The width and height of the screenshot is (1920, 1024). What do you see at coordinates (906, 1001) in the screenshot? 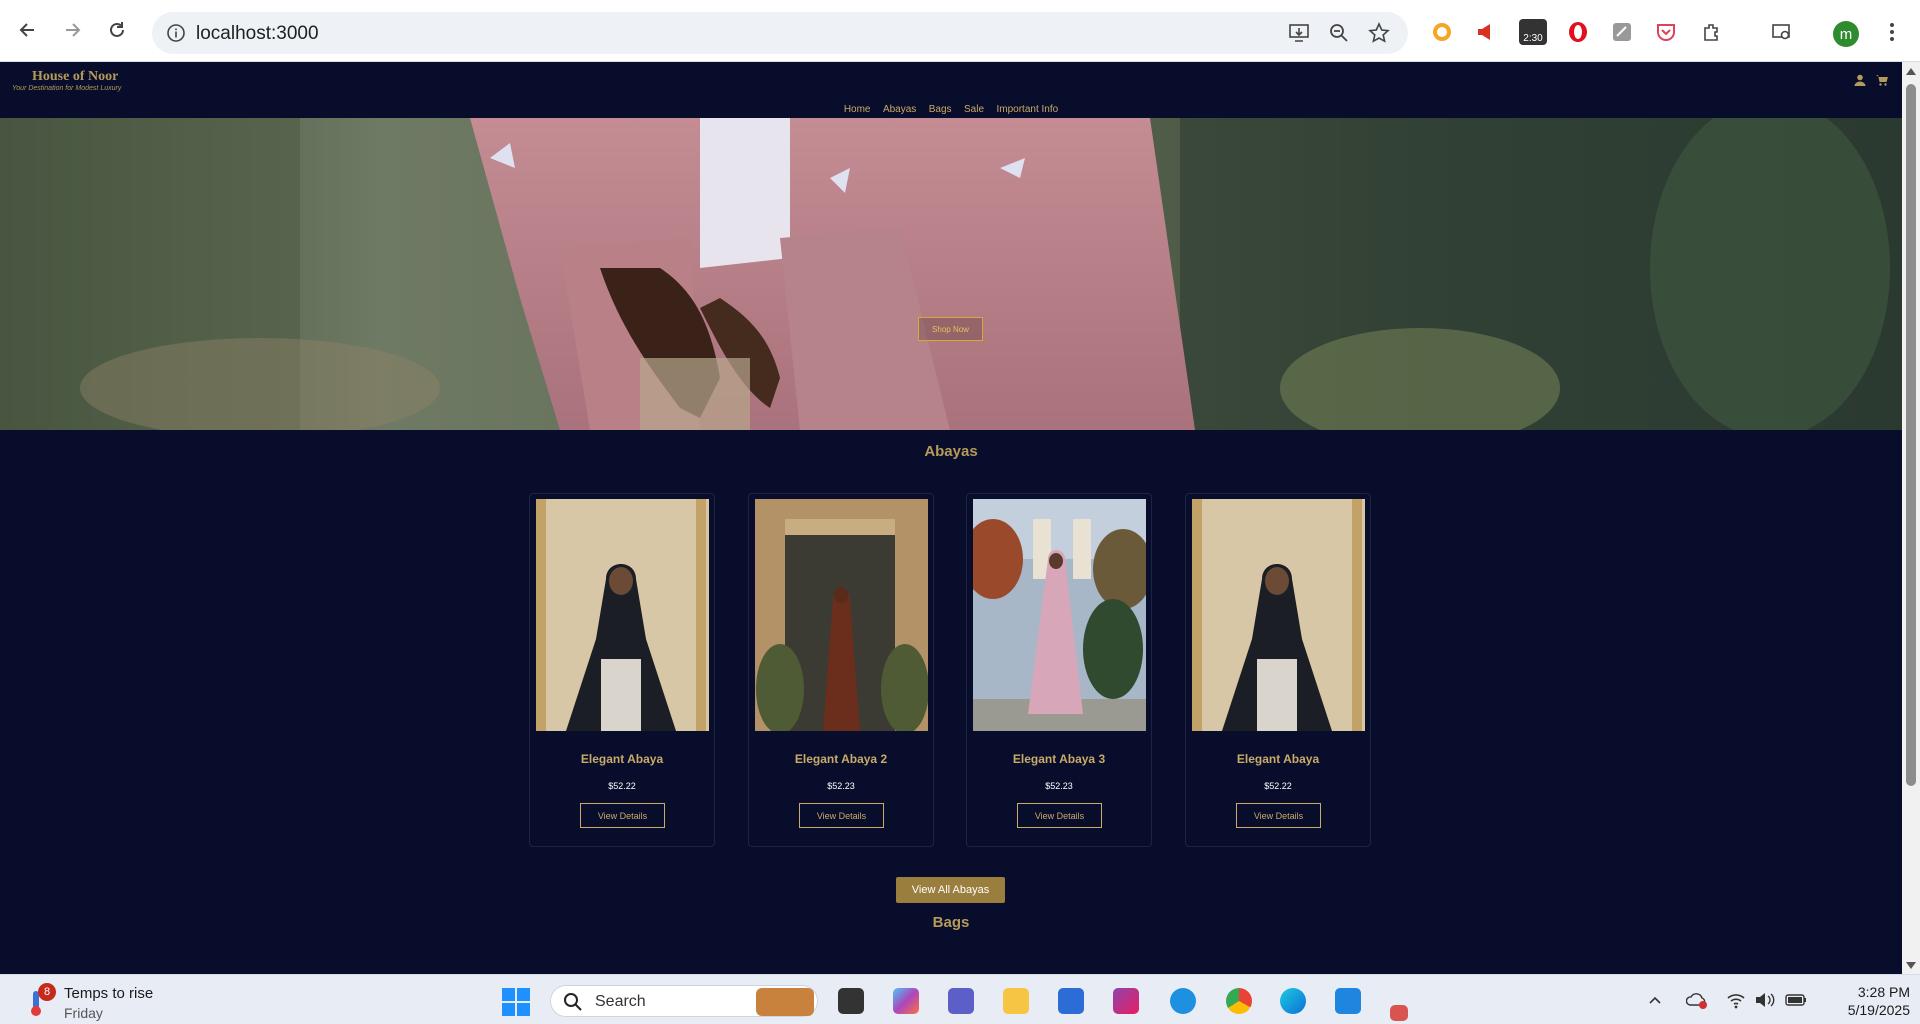
I see `copilot-icon` at bounding box center [906, 1001].